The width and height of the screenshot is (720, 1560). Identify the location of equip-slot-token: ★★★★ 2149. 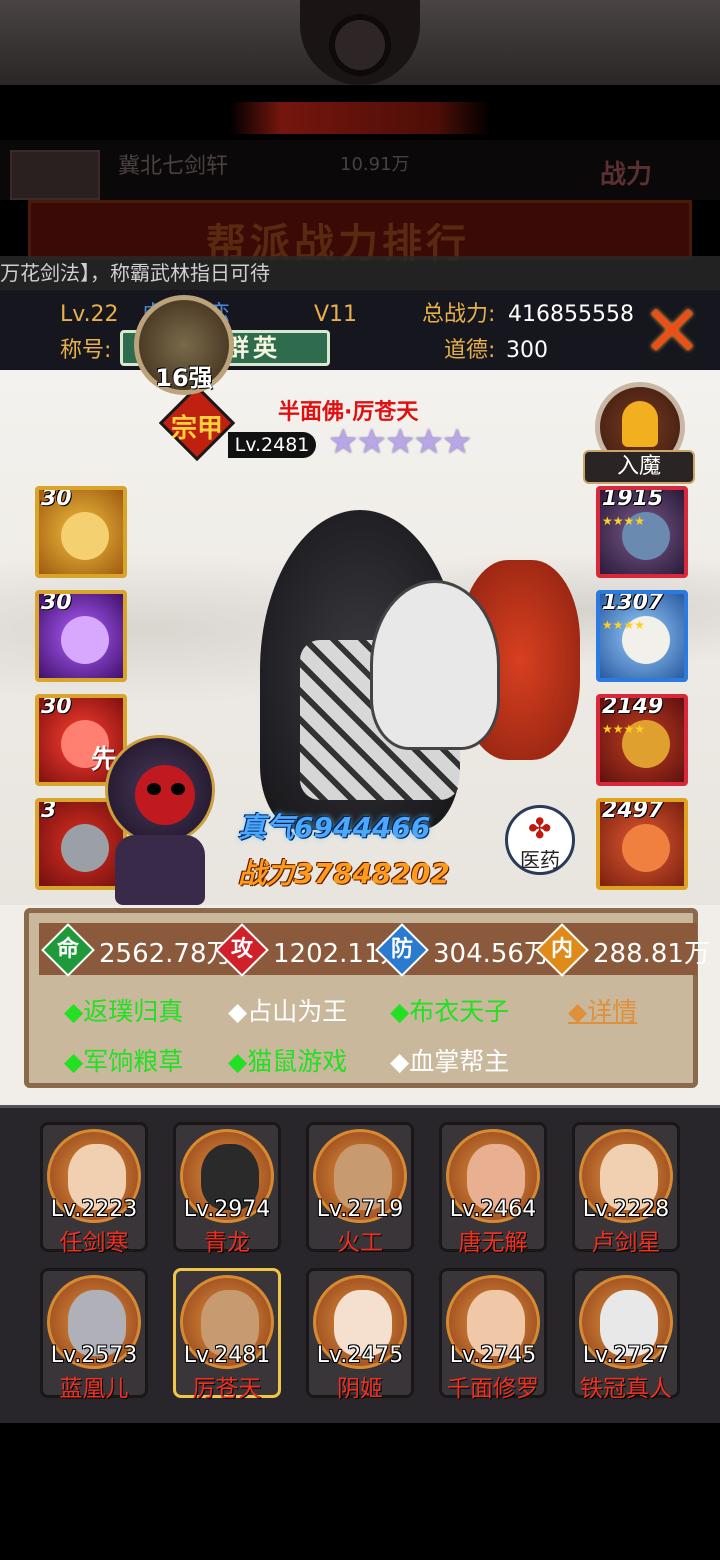
(642, 740).